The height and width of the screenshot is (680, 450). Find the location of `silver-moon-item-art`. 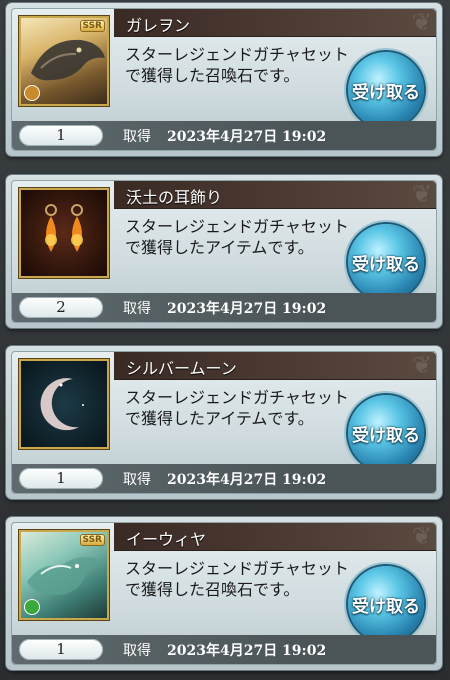

silver-moon-item-art is located at coordinates (64, 404).